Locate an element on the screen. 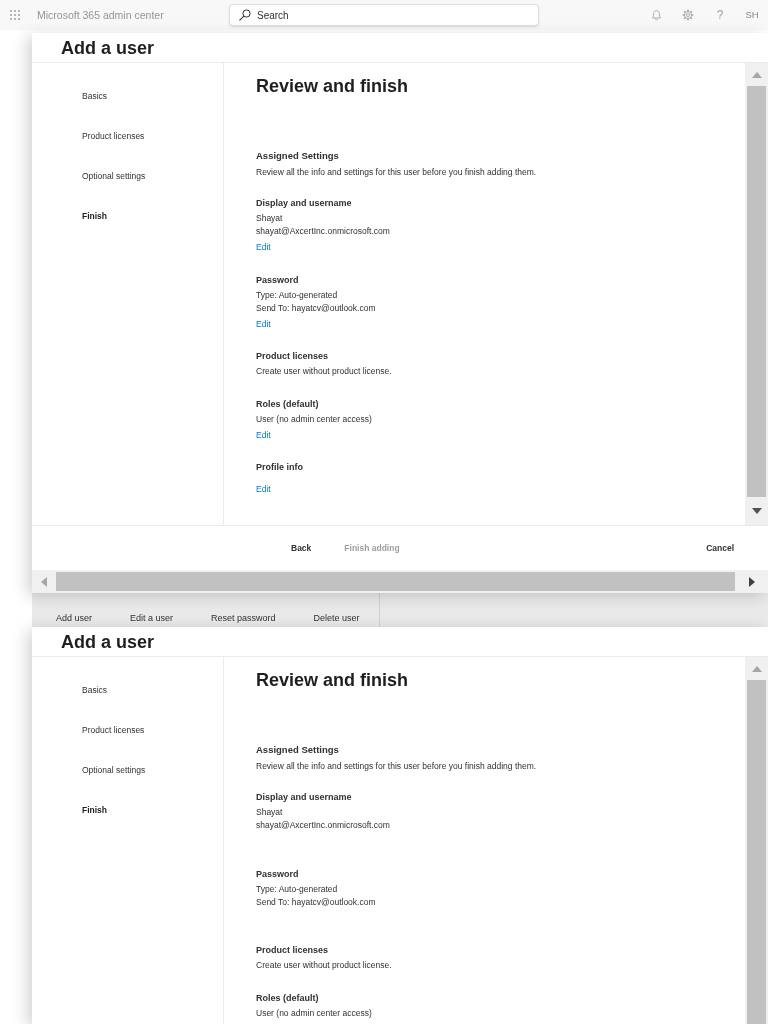 The image size is (768, 1024). dots-grid-icon is located at coordinates (15, 15).